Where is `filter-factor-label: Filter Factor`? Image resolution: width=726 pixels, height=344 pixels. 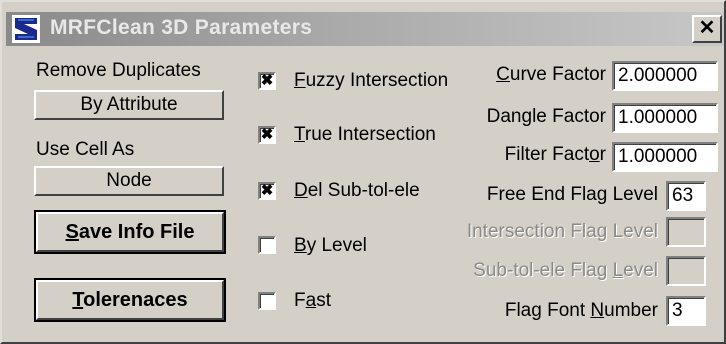 filter-factor-label: Filter Factor is located at coordinates (555, 154).